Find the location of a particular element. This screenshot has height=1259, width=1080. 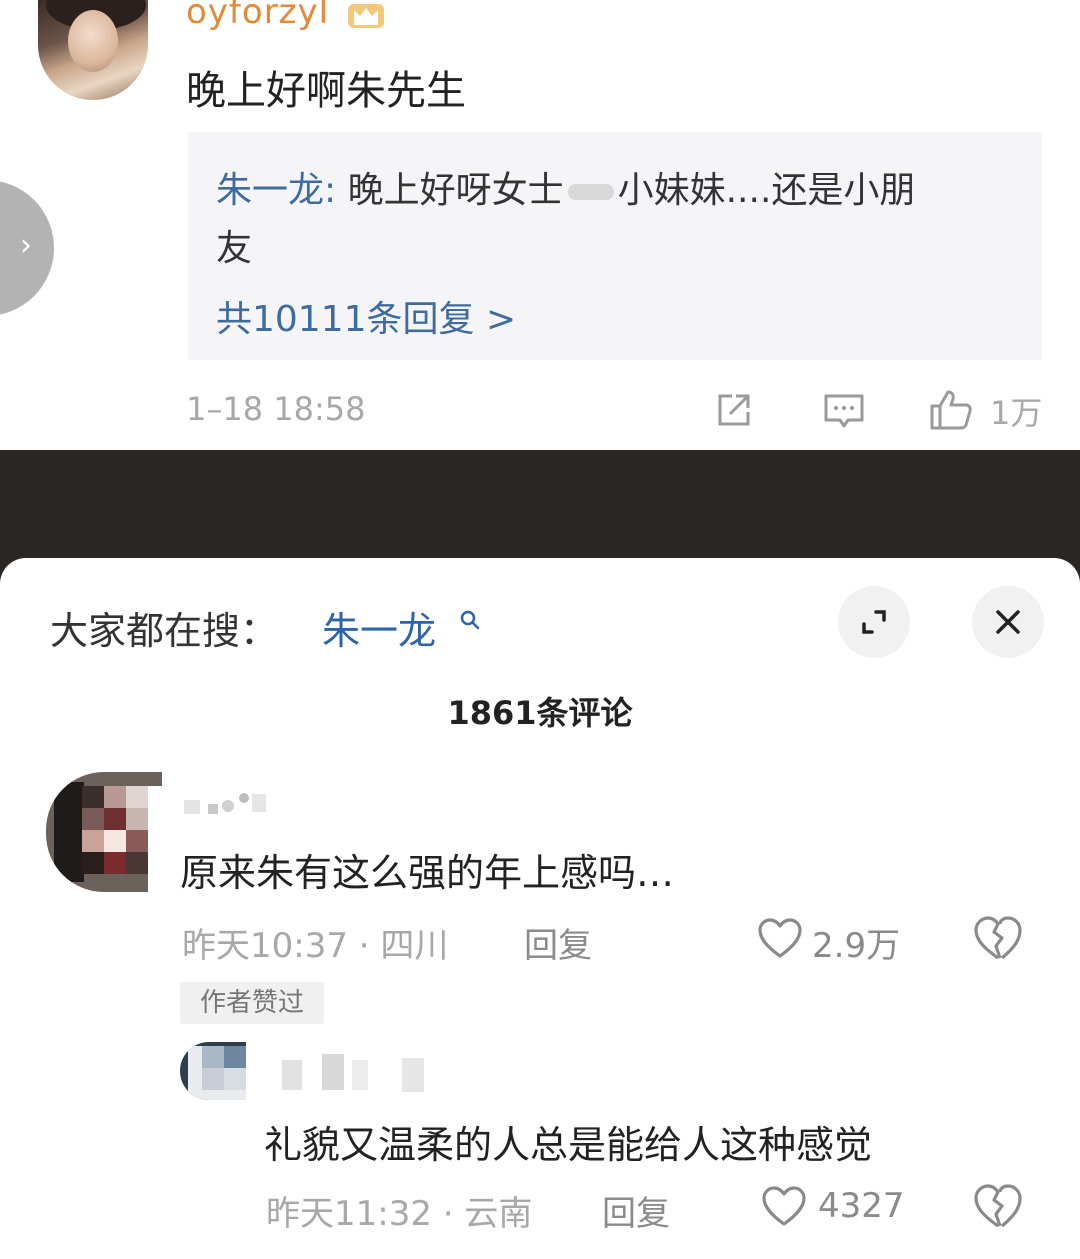

username: oyforzyl is located at coordinates (257, 16).